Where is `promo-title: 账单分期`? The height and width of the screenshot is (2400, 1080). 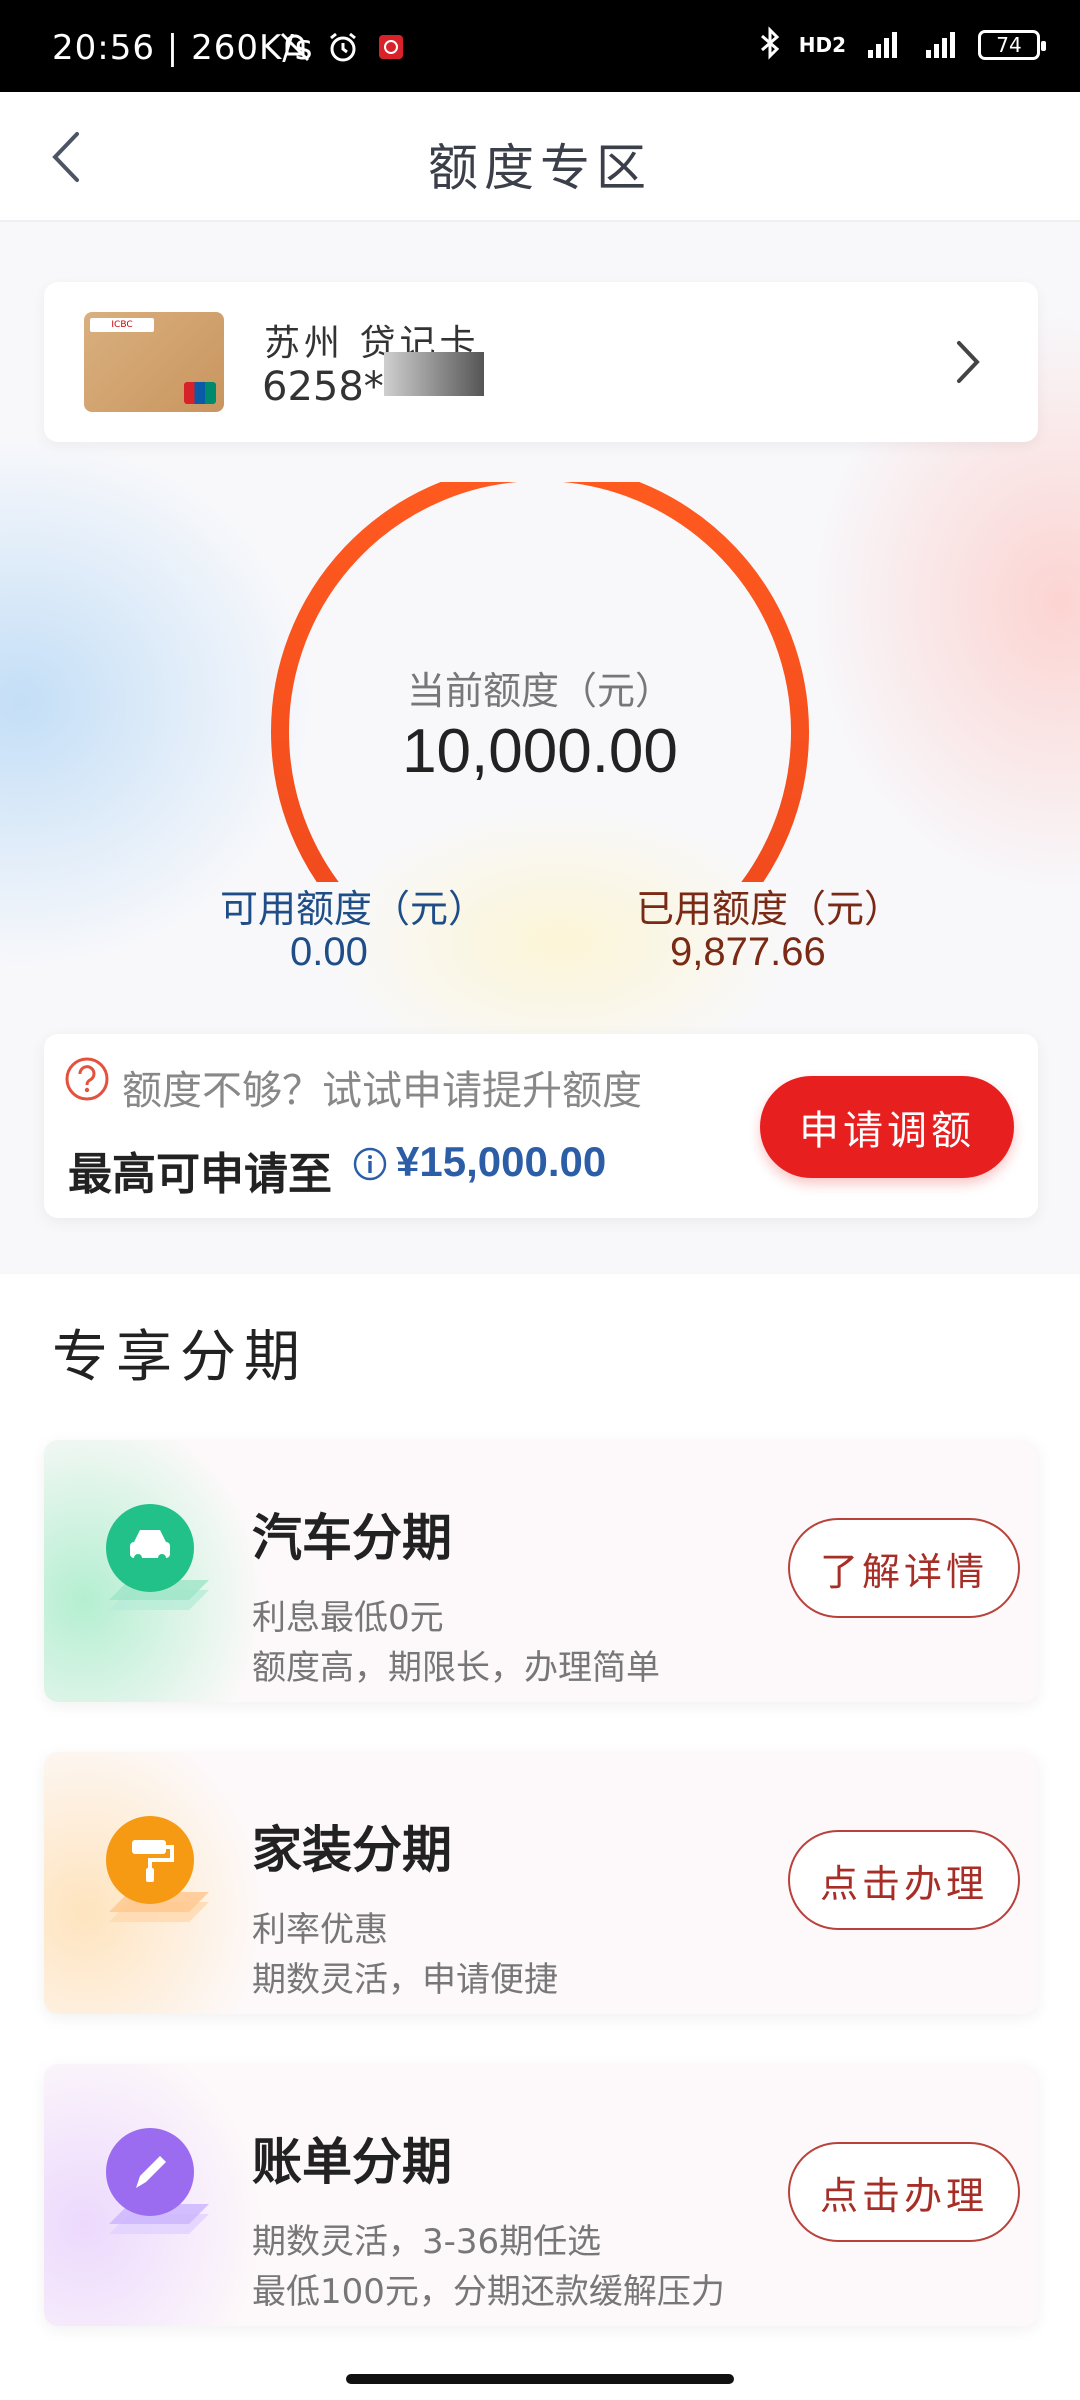 promo-title: 账单分期 is located at coordinates (352, 2162).